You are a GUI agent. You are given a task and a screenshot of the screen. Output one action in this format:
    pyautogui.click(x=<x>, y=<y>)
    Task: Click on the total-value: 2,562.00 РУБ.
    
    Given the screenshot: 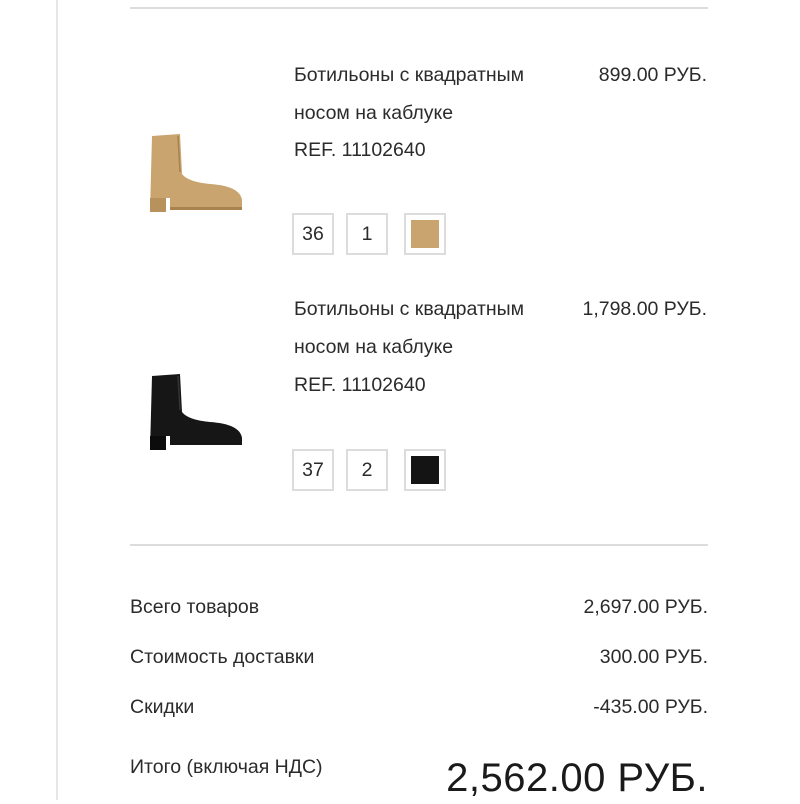 What is the action you would take?
    pyautogui.click(x=577, y=778)
    